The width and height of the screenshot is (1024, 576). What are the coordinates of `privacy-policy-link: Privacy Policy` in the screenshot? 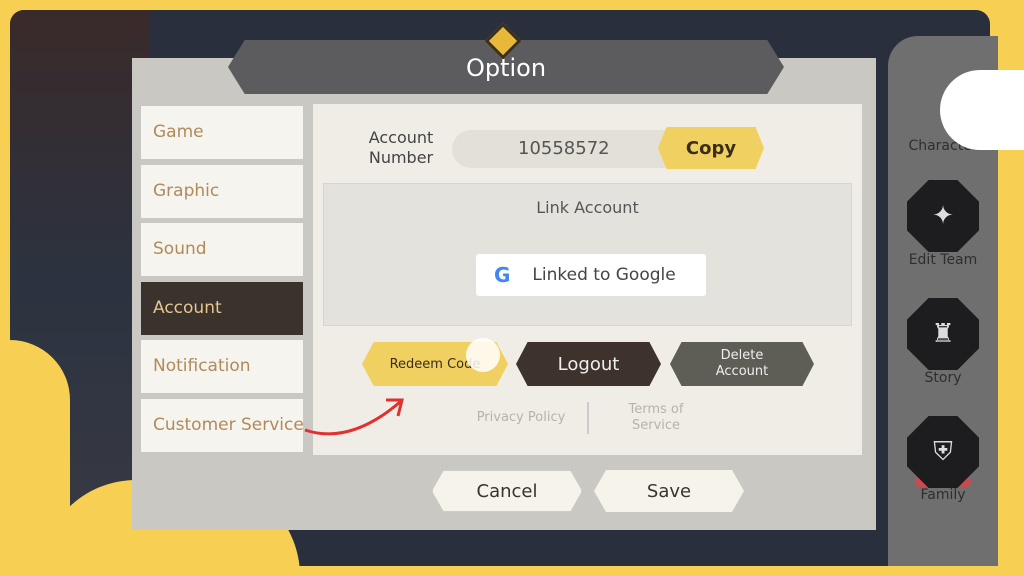 It's located at (521, 417).